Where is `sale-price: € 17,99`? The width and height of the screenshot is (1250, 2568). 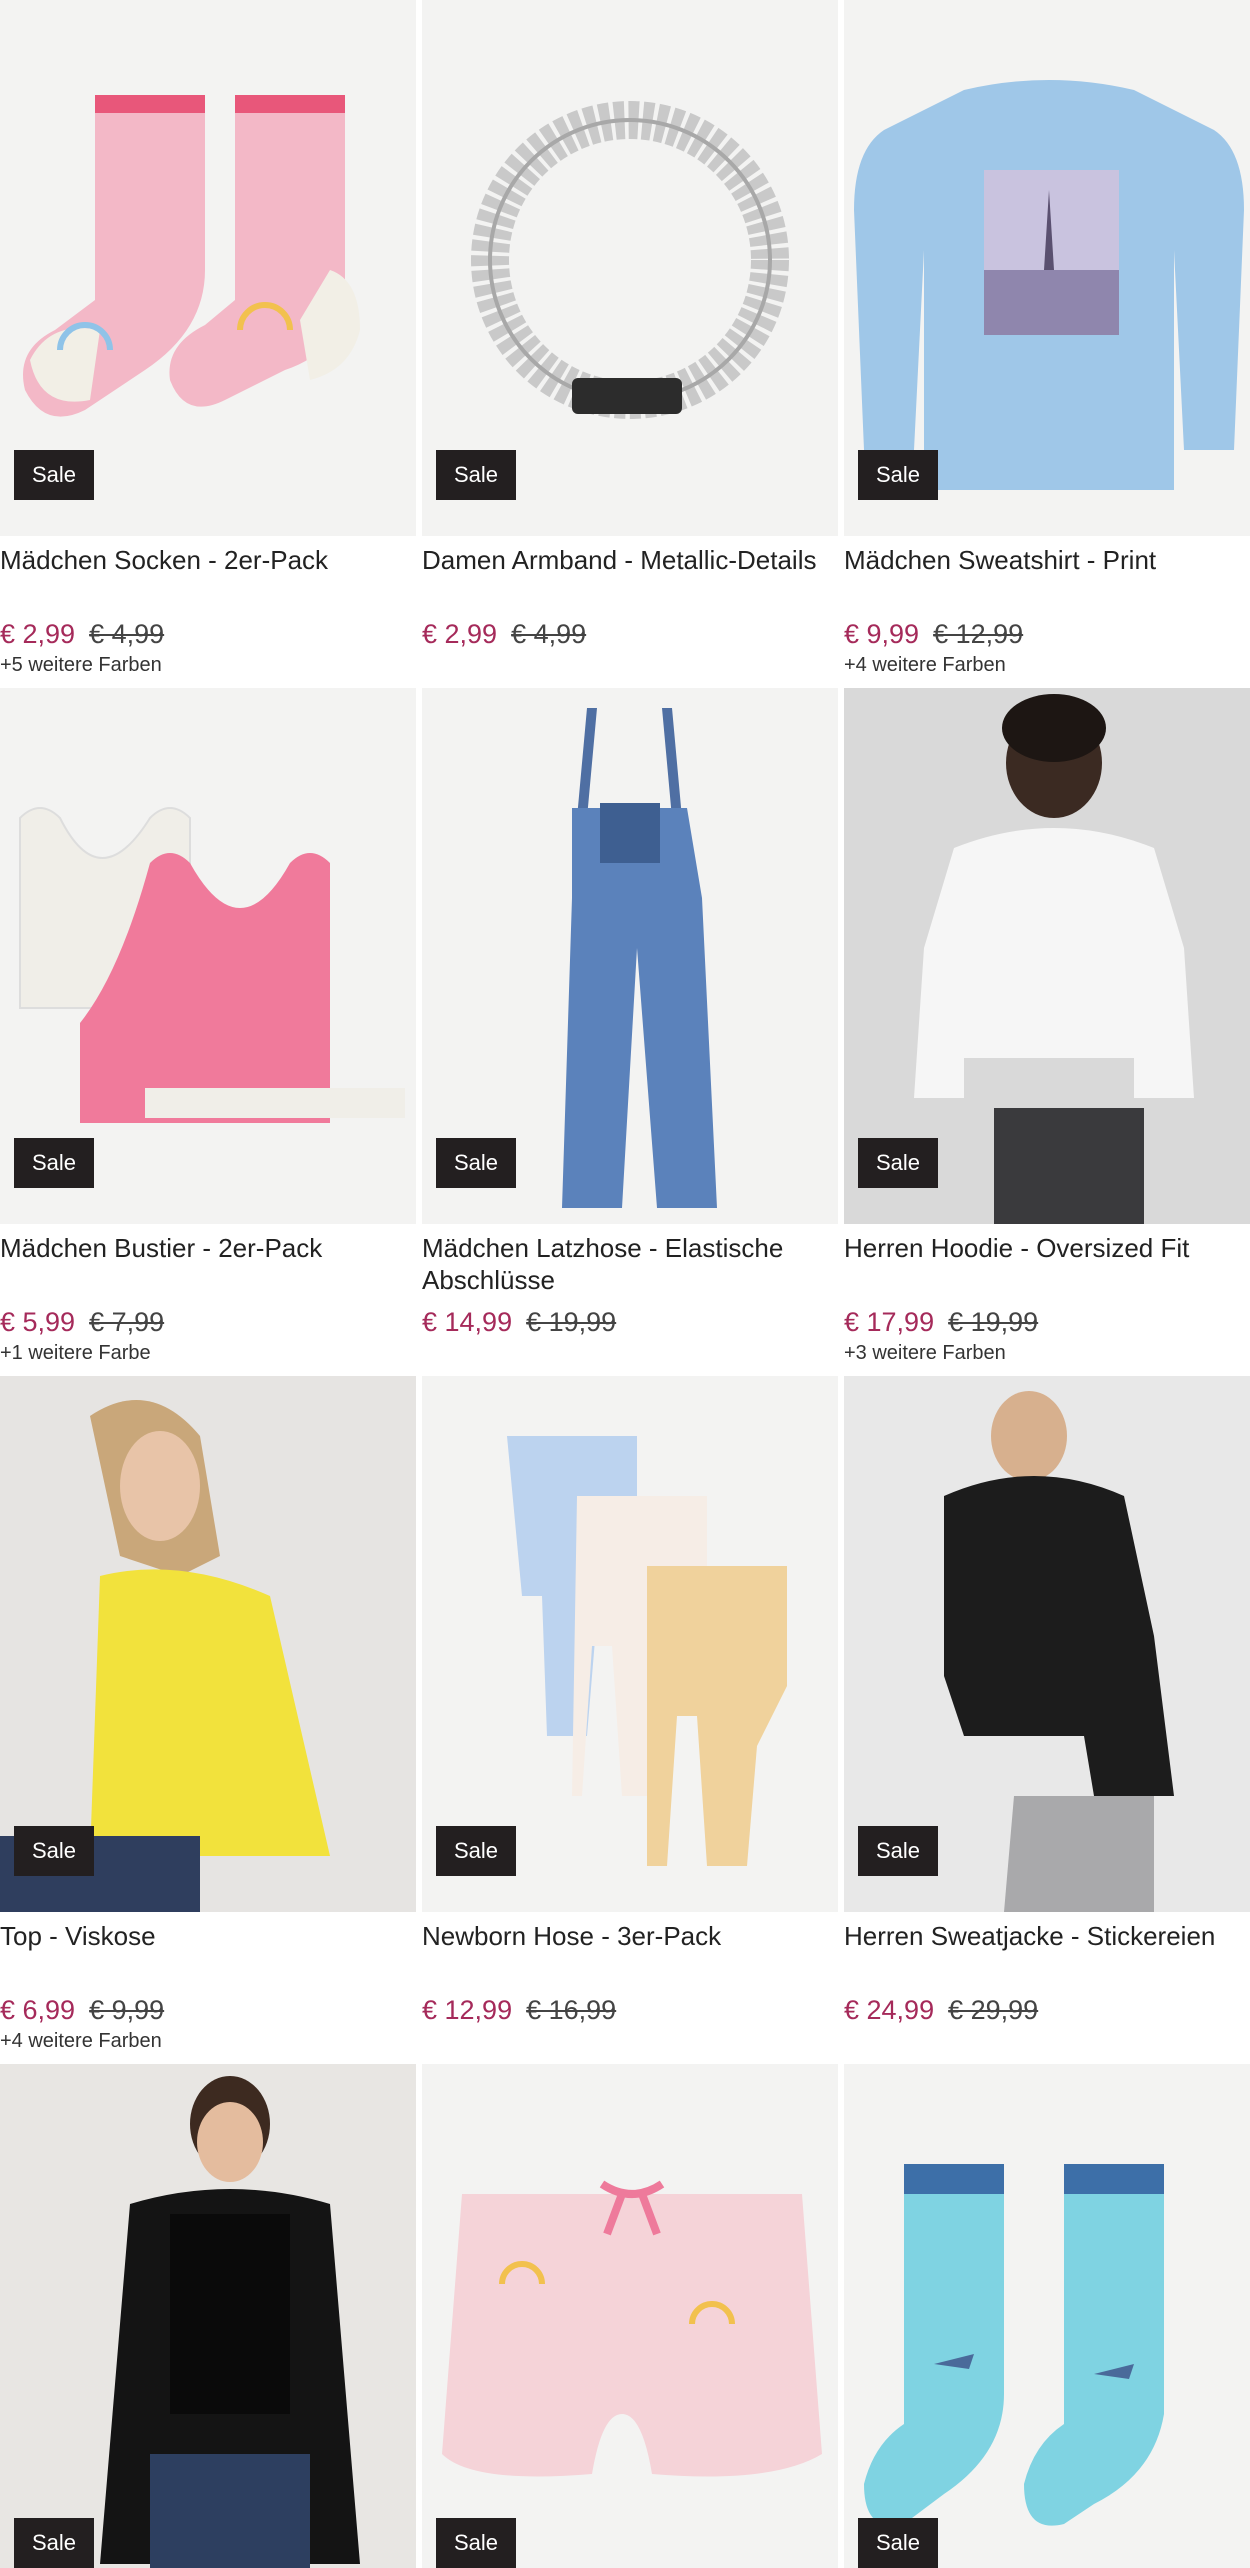 sale-price: € 17,99 is located at coordinates (889, 1322).